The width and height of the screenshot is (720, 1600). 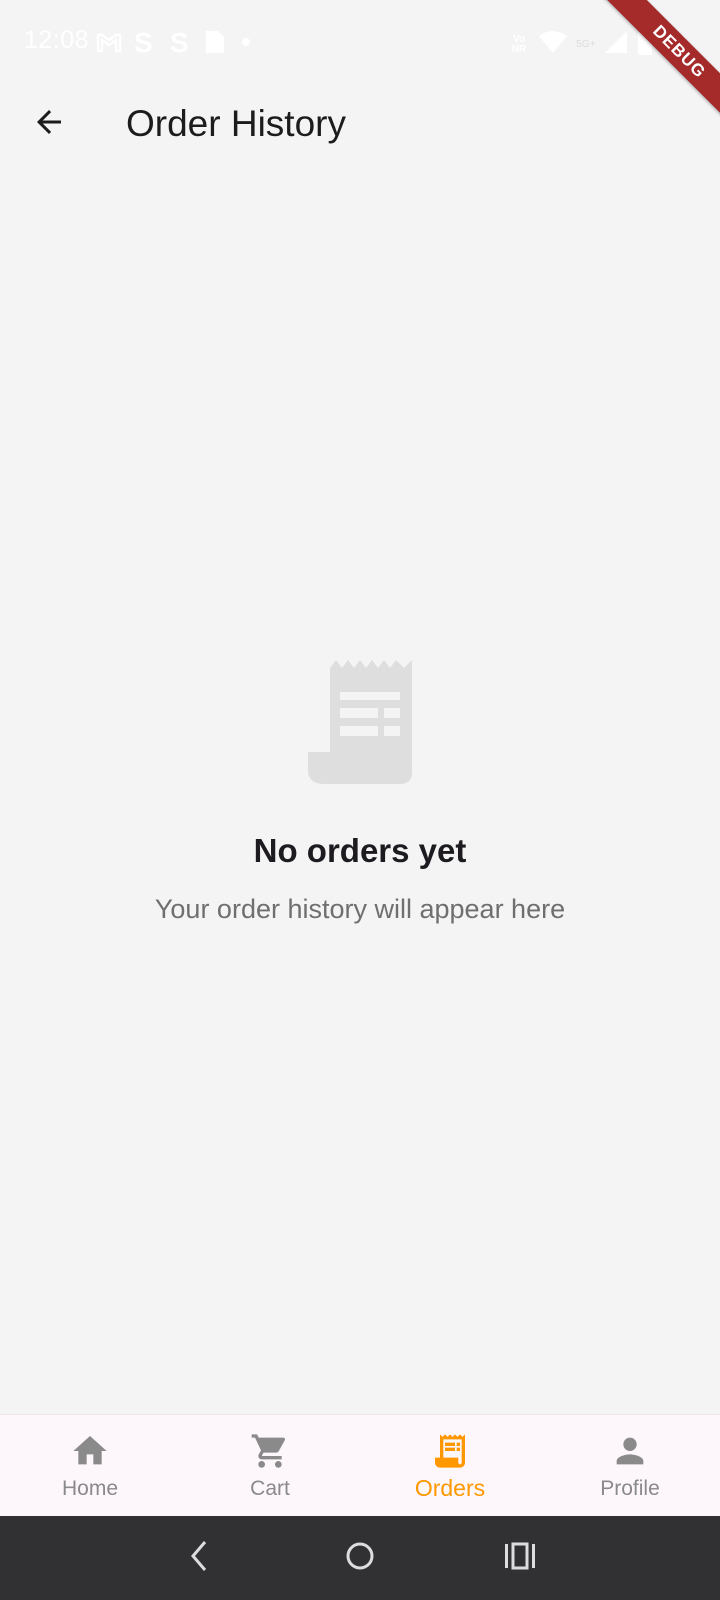 I want to click on status-bar: 12:08 S S Vo NR 5G+, so click(x=360, y=43).